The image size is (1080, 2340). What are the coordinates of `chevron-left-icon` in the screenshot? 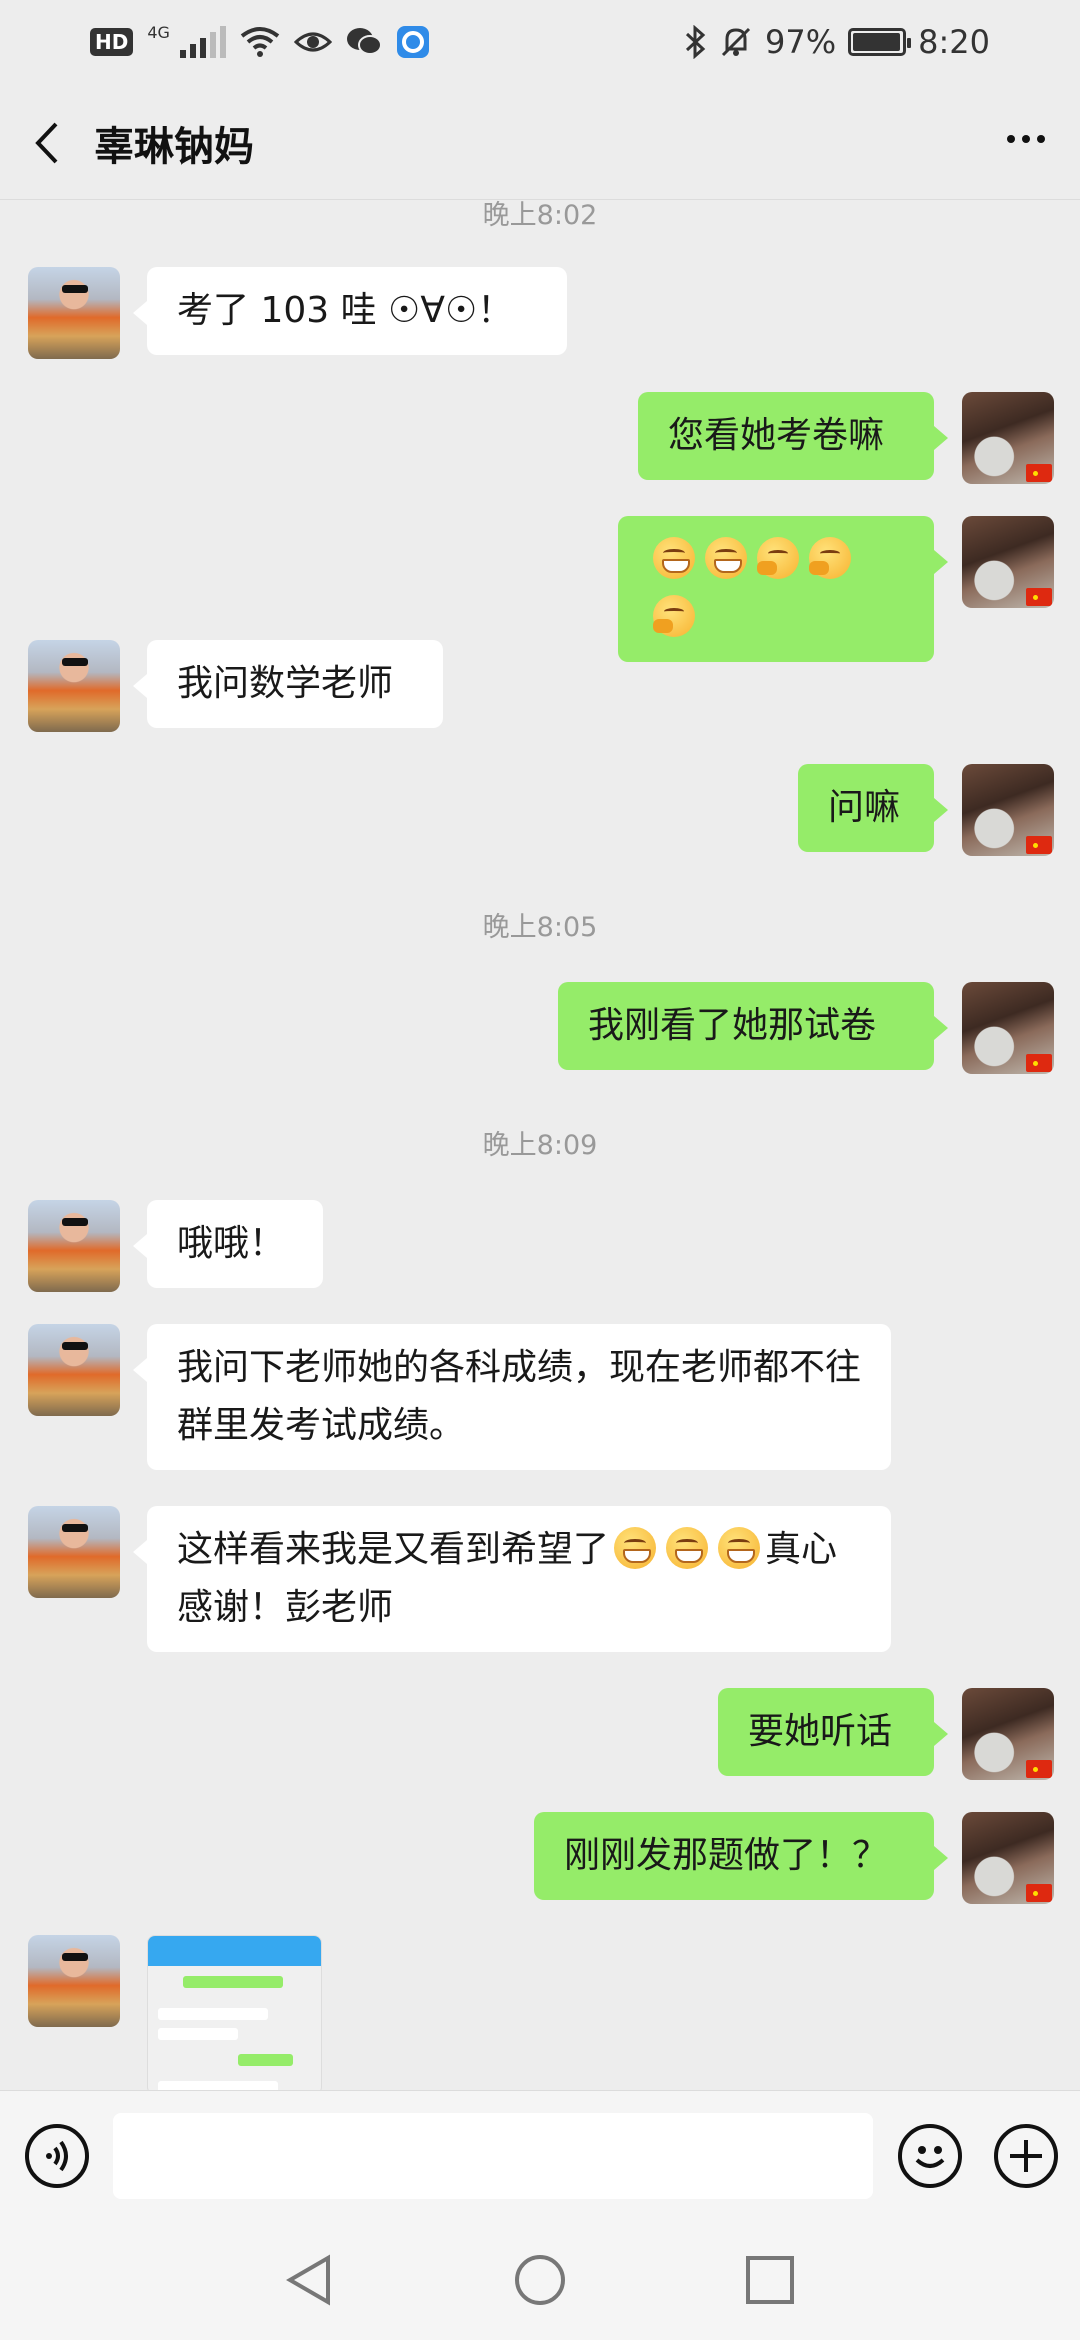 It's located at (48, 143).